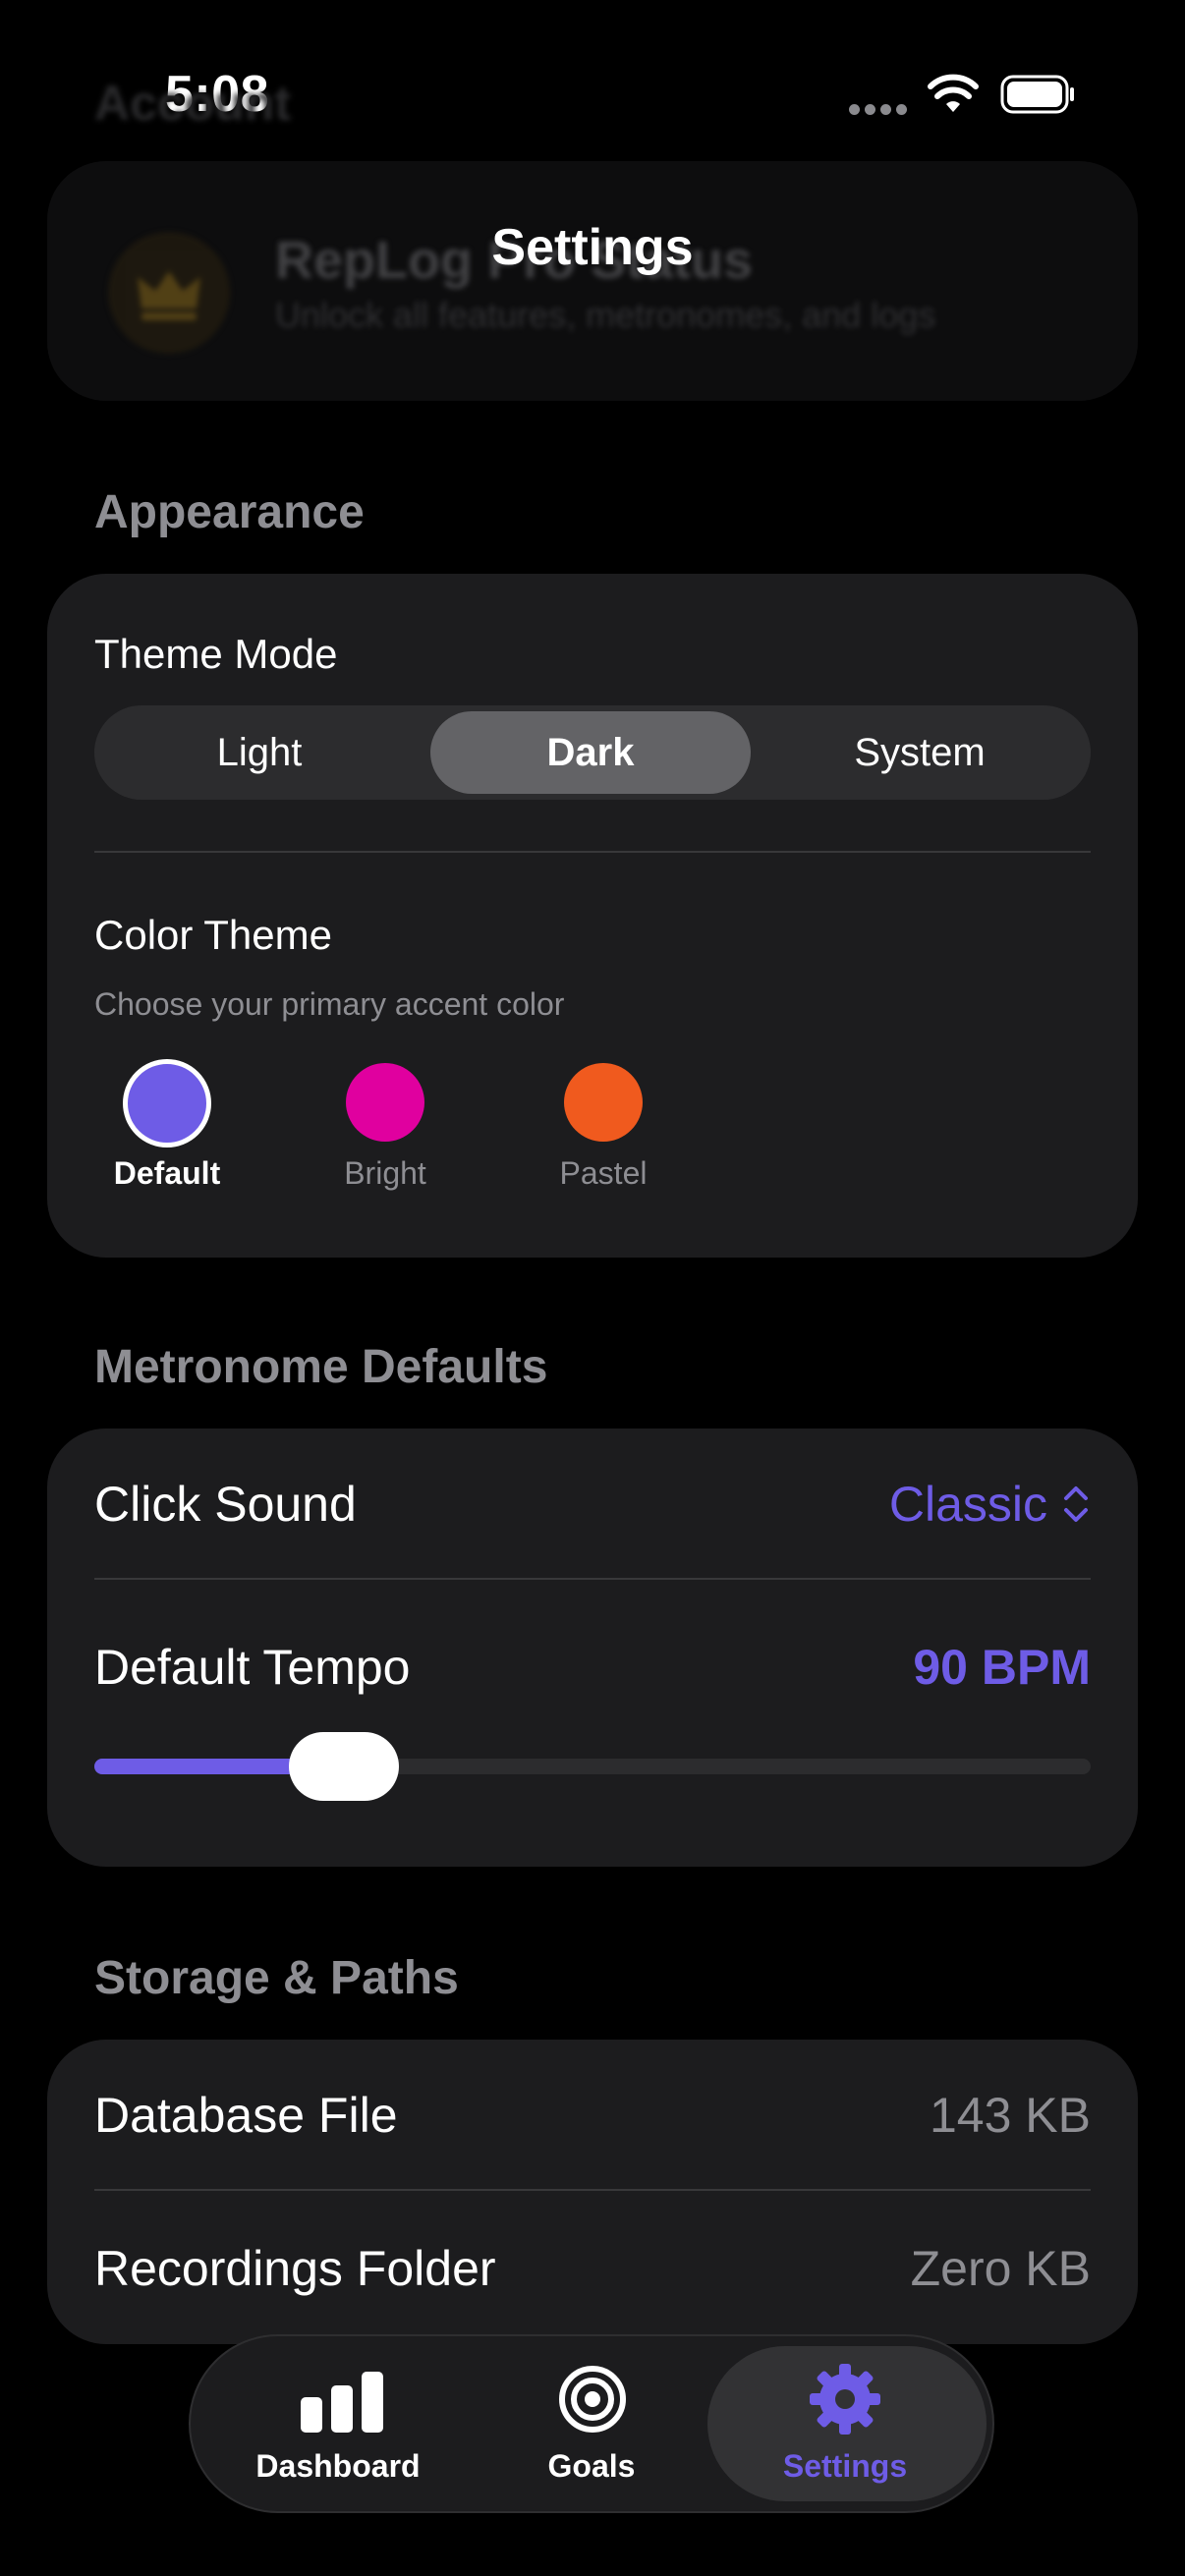 Image resolution: width=1185 pixels, height=2576 pixels. I want to click on click-sound-picker: Classic, so click(990, 1504).